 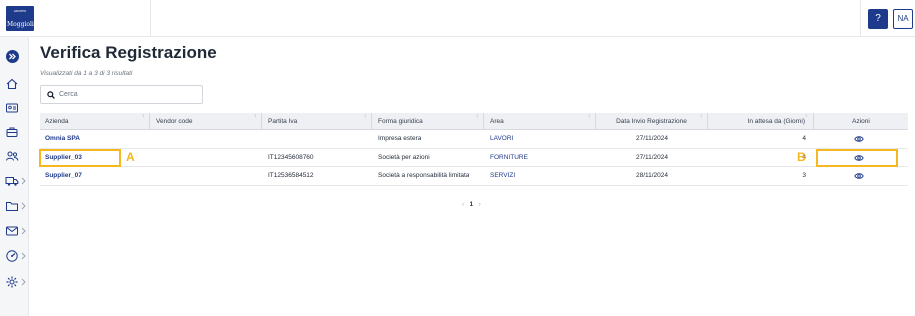 I want to click on pagination: ‹ 1 ›, so click(x=471, y=205).